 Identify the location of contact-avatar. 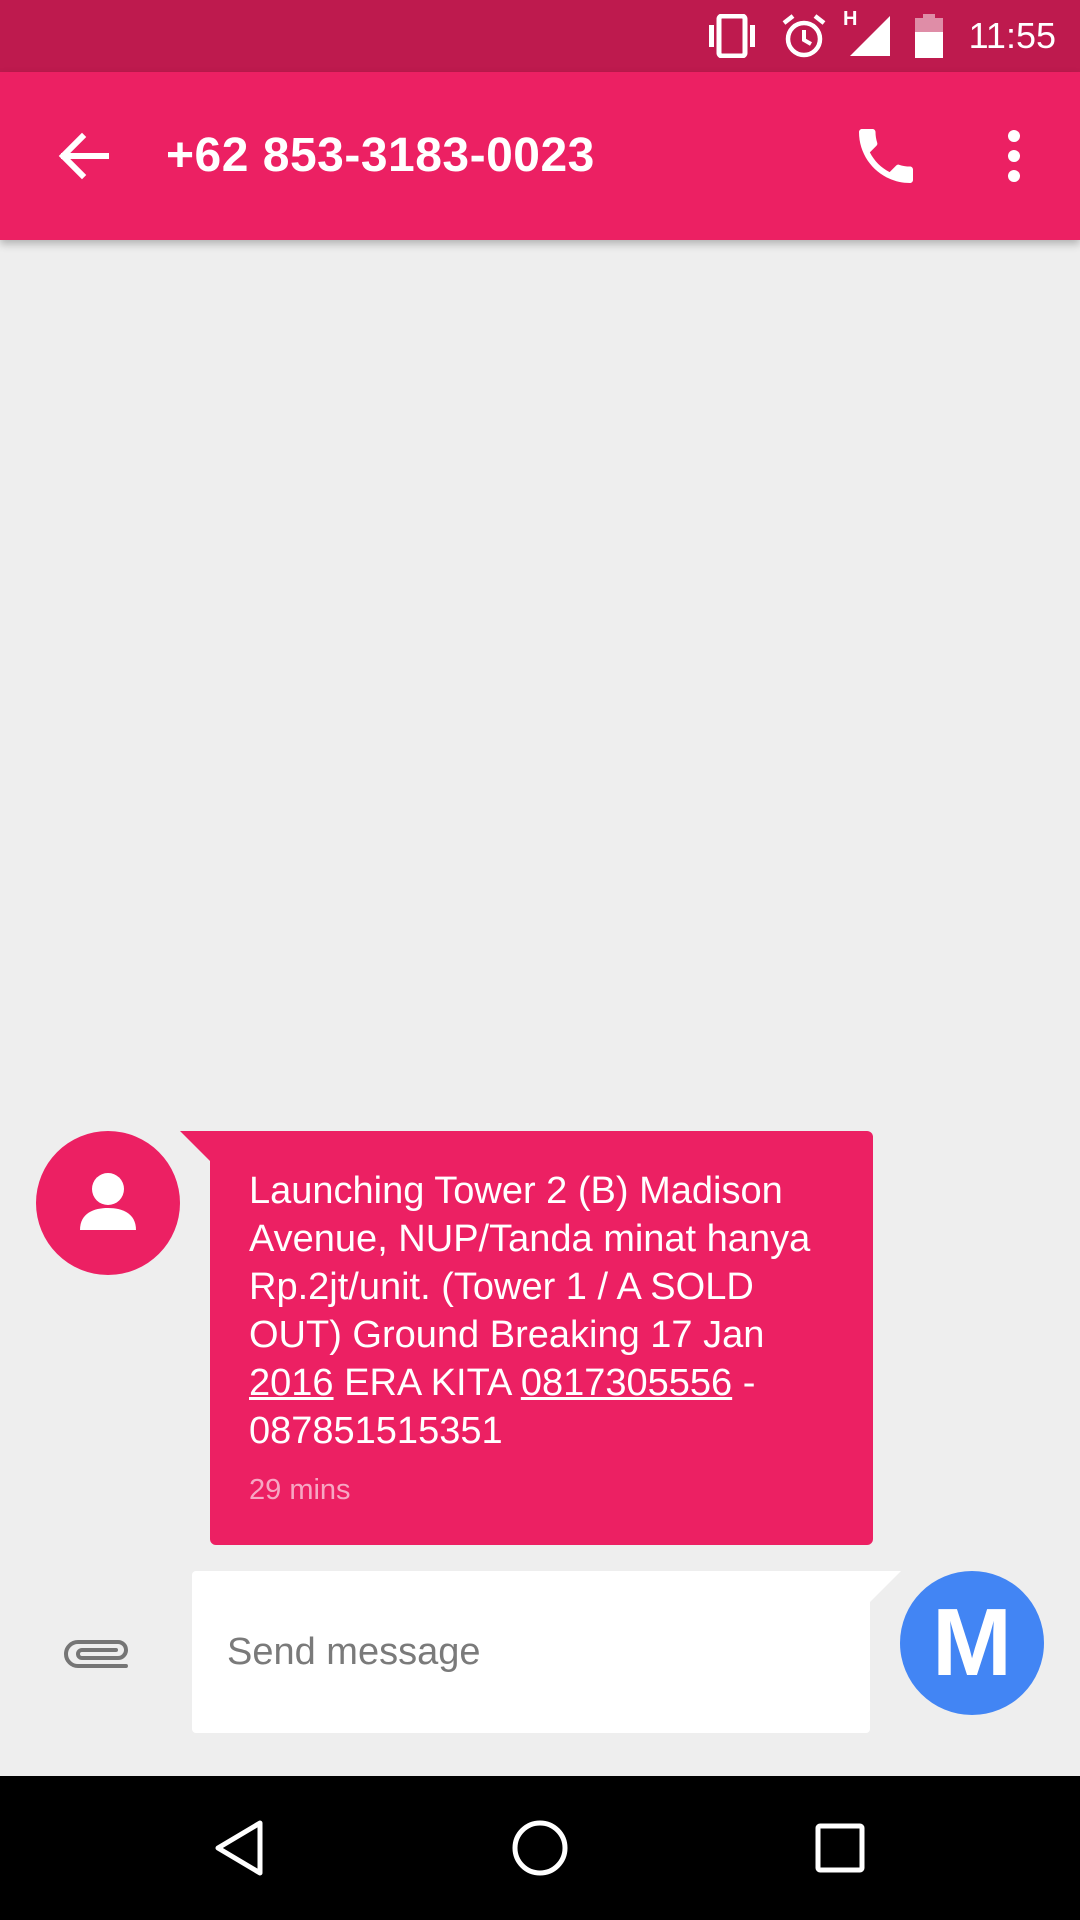
(108, 1203).